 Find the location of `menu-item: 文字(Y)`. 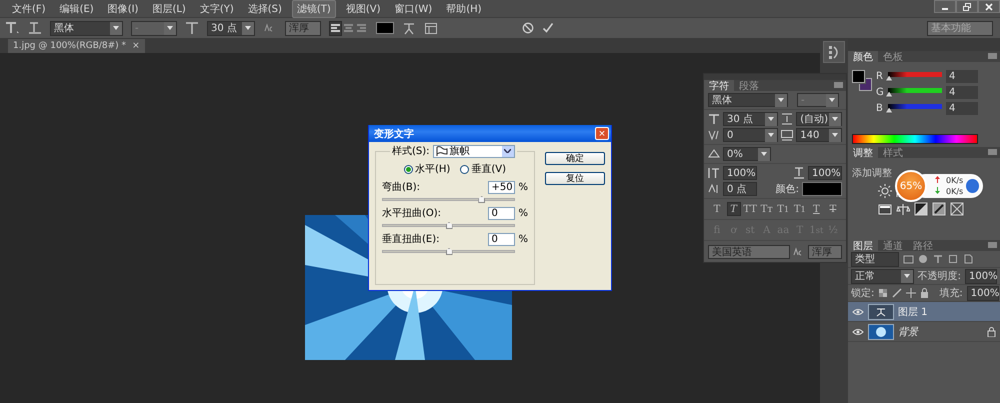

menu-item: 文字(Y) is located at coordinates (217, 8).